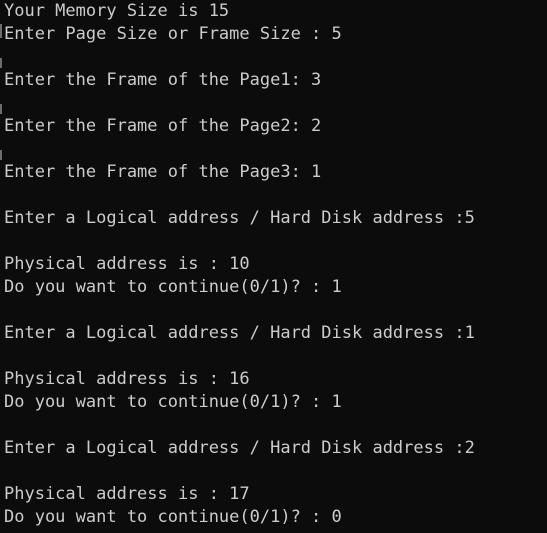  I want to click on console-line: Enter Page Size or Frame Size : 5, so click(173, 34).